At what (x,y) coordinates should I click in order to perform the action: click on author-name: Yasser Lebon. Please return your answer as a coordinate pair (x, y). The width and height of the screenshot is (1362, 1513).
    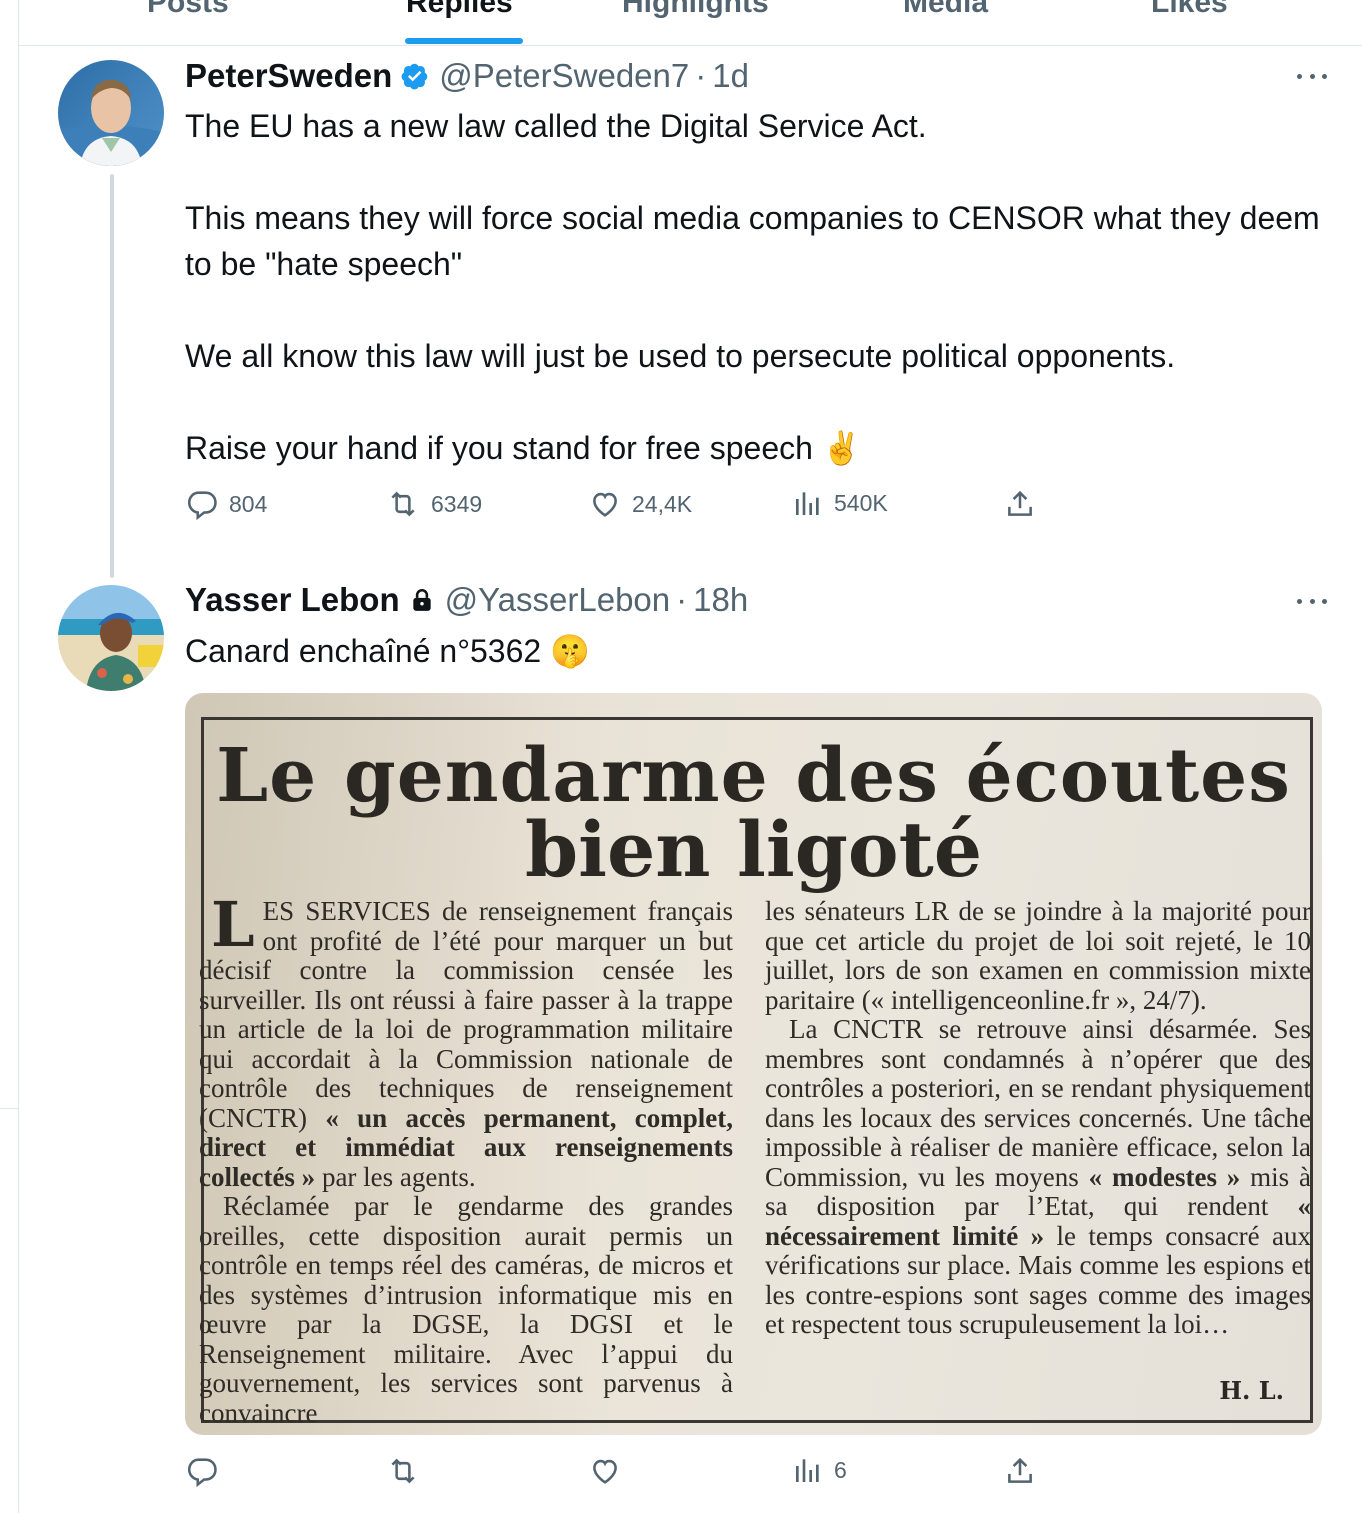
    Looking at the image, I should click on (292, 600).